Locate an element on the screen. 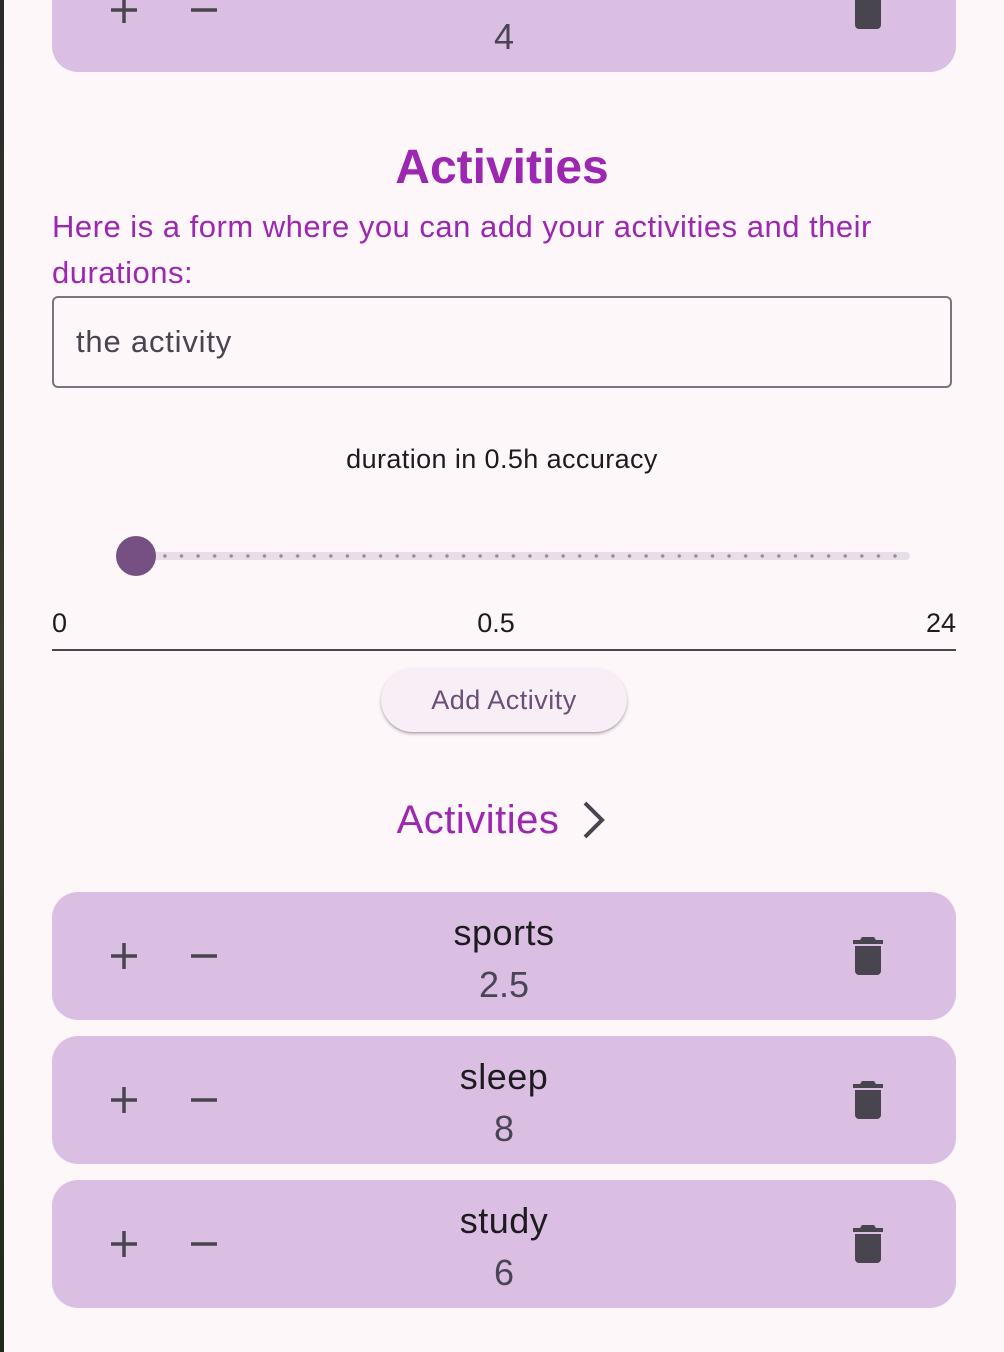 Image resolution: width=1004 pixels, height=1352 pixels. slider-tick-marks is located at coordinates (522, 556).